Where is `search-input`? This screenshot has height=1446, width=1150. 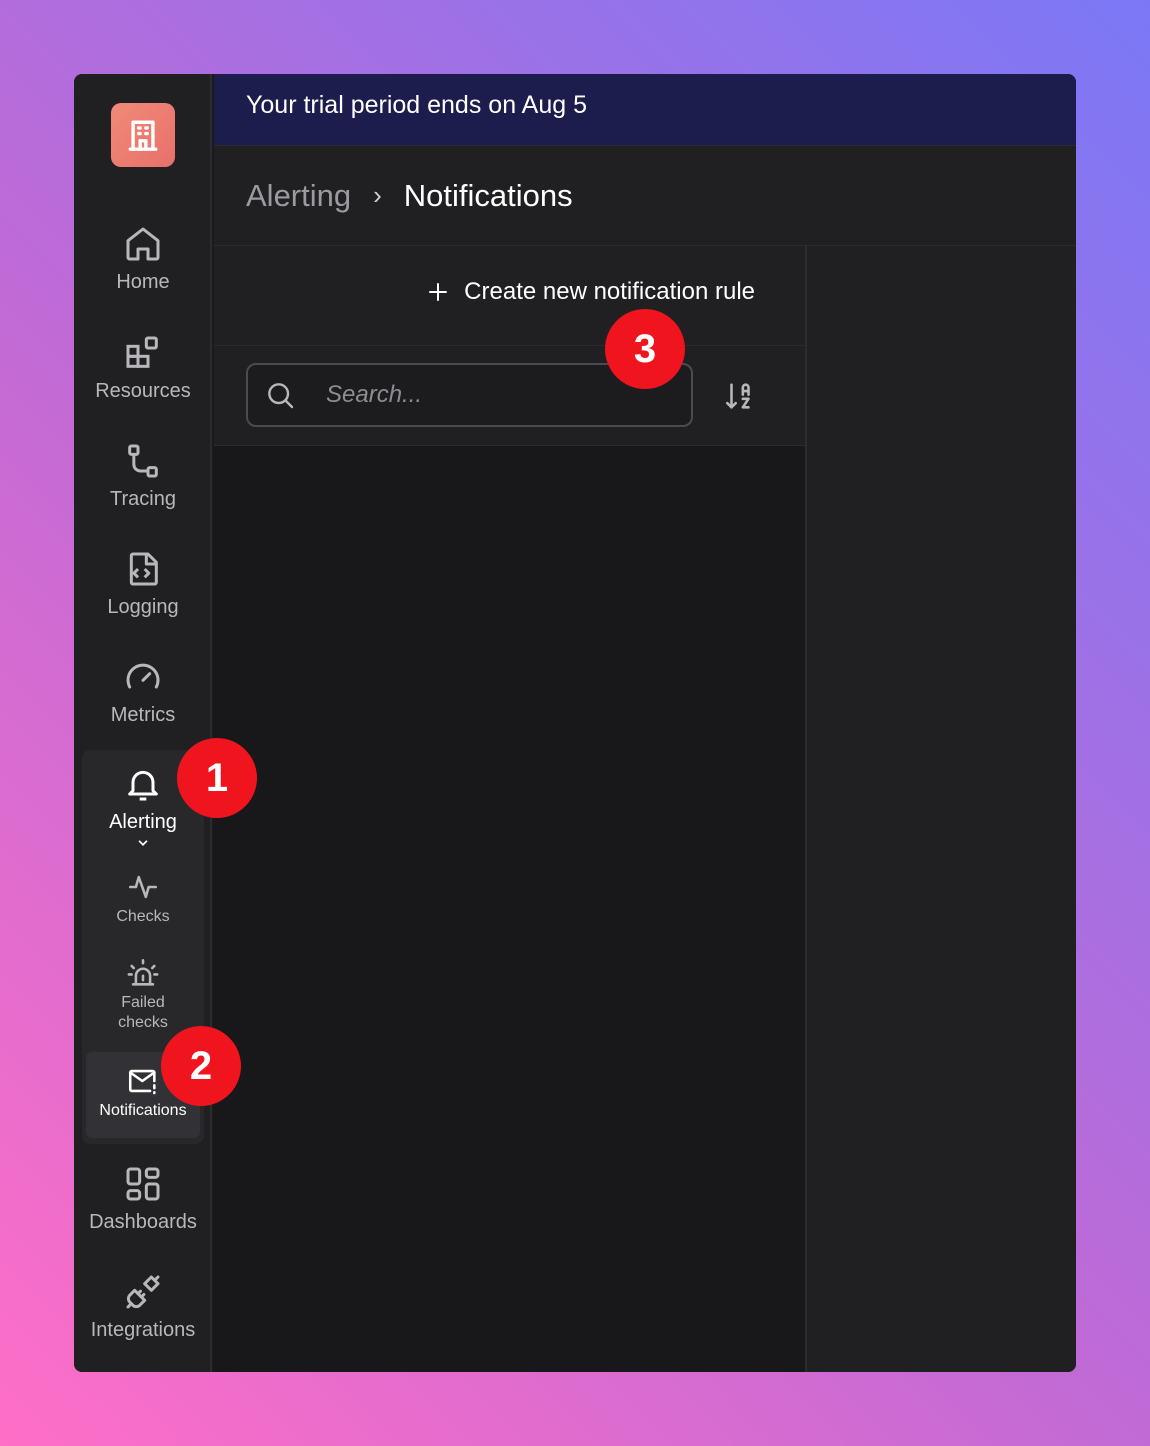
search-input is located at coordinates (491, 395).